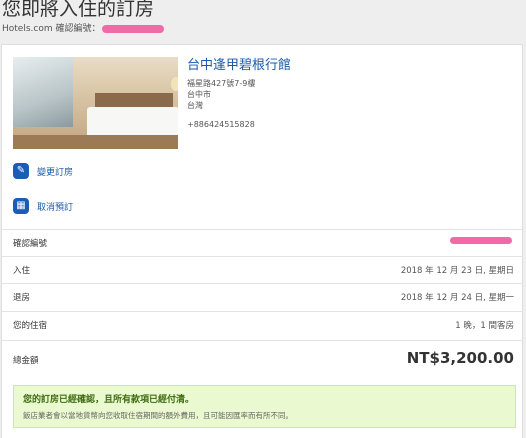 The height and width of the screenshot is (438, 526). I want to click on checkout-row: 退房 2018 年 12 月 24 日, 星期一, so click(262, 295).